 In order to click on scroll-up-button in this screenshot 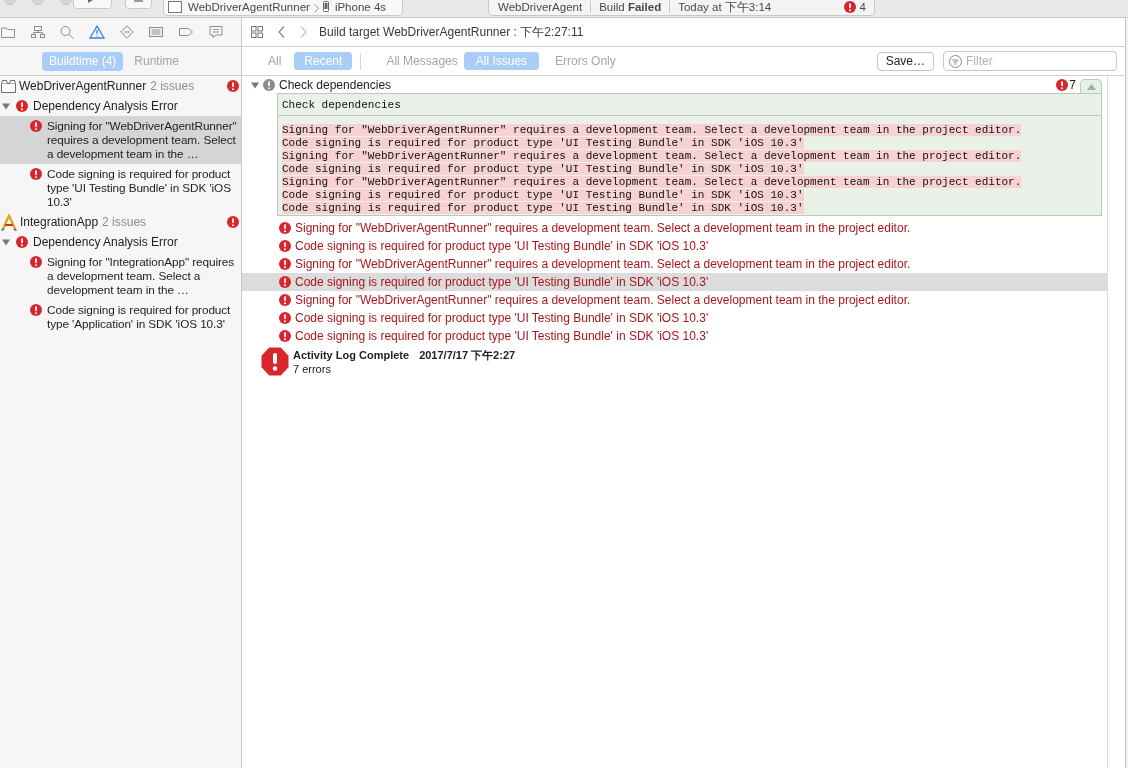, I will do `click(1091, 86)`.